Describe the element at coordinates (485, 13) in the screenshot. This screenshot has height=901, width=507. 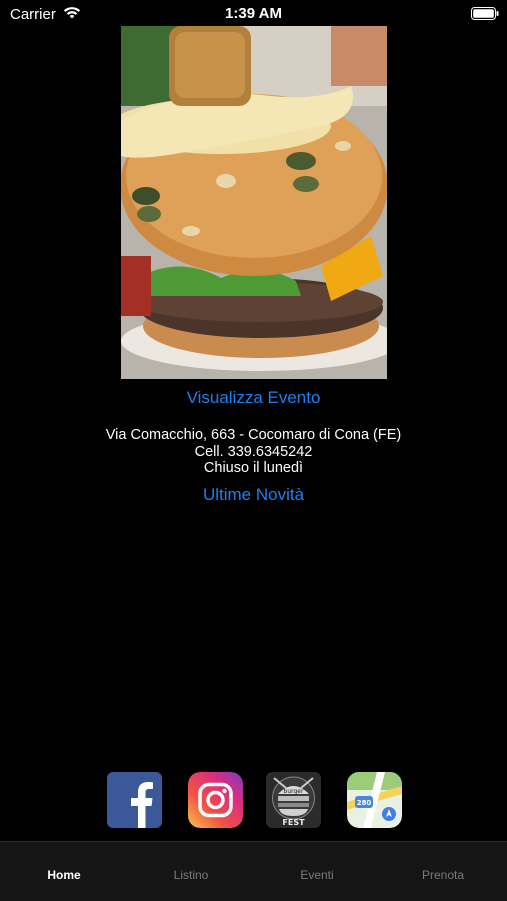
I see `battery-icon` at that location.